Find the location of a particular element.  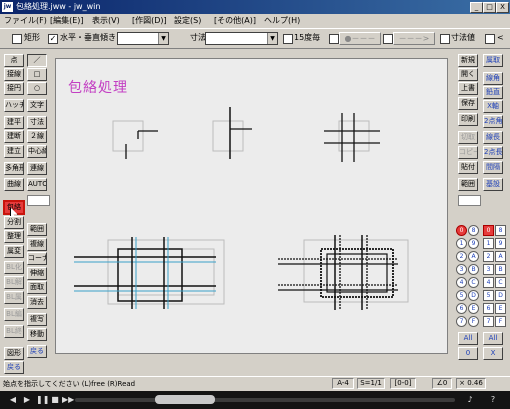

tool-block-make: BL化 is located at coordinates (14, 267).